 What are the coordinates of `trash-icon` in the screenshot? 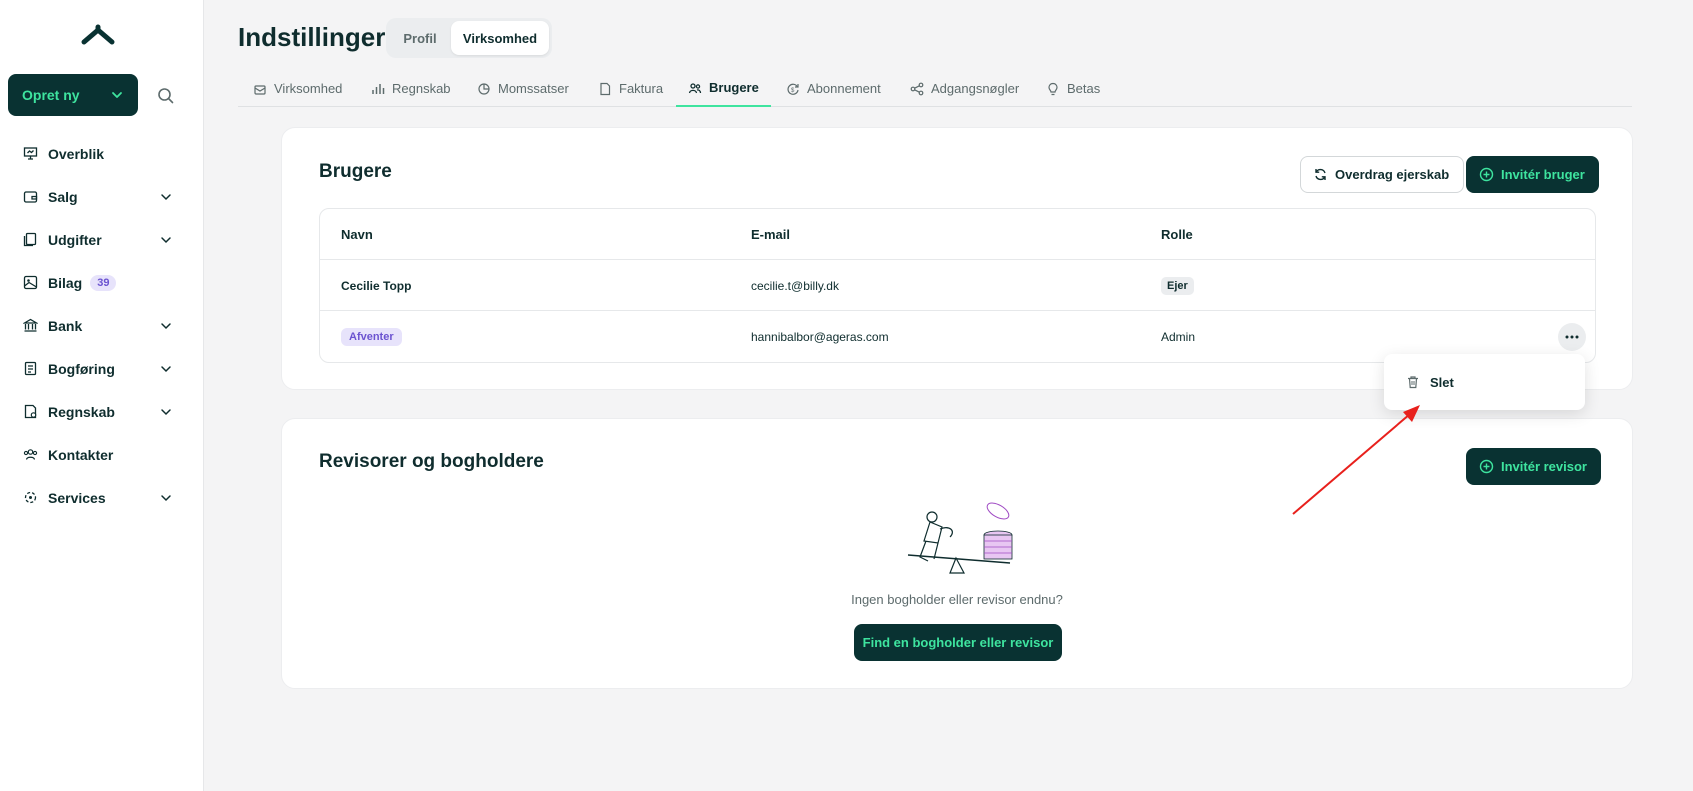 It's located at (1413, 382).